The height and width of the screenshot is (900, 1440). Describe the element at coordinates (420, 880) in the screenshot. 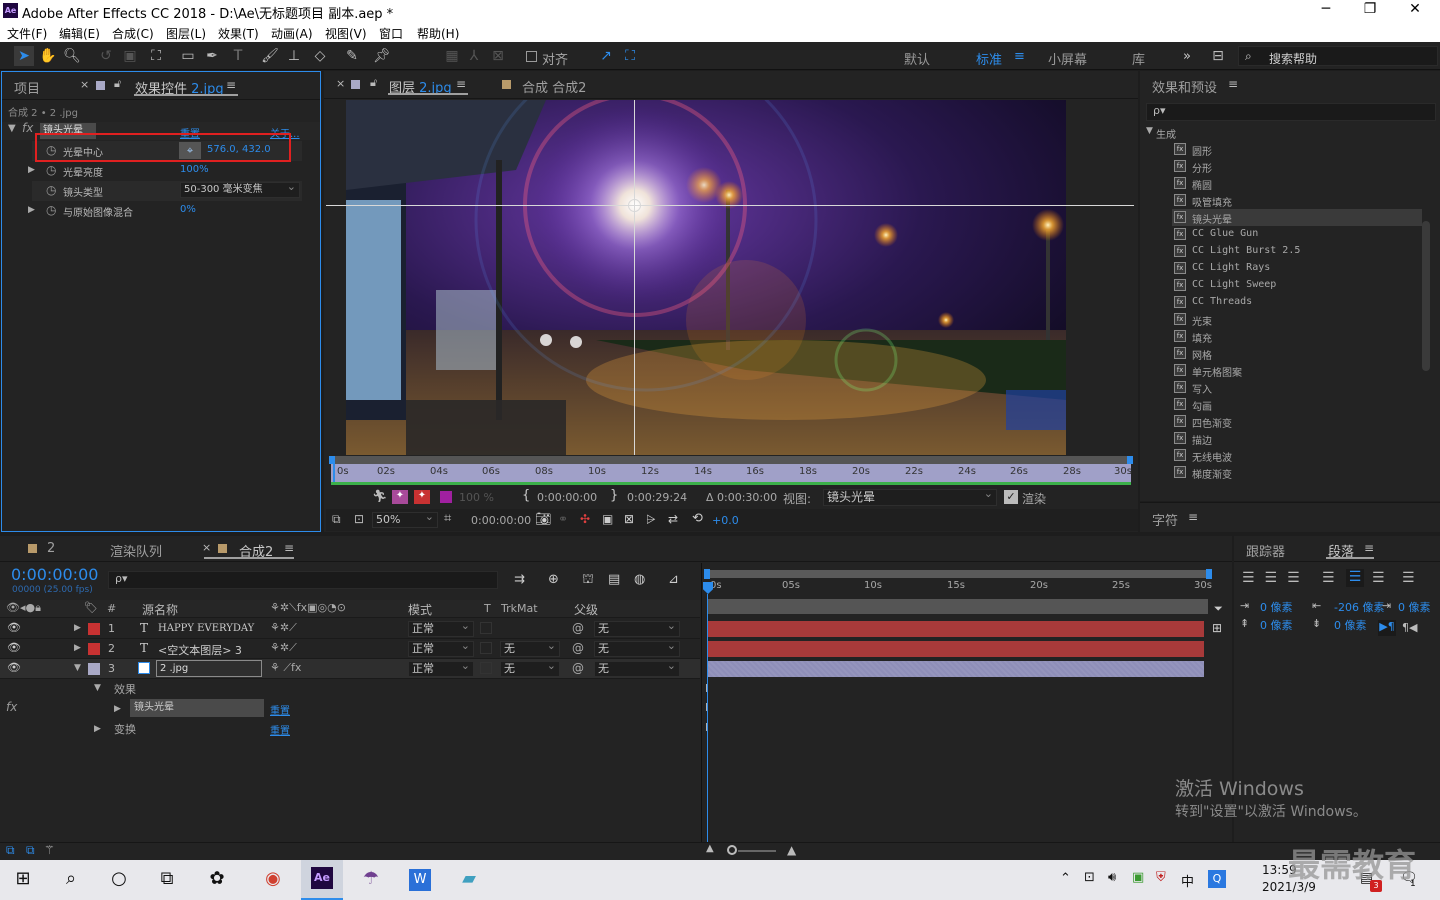

I see `word-app-icon: W` at that location.